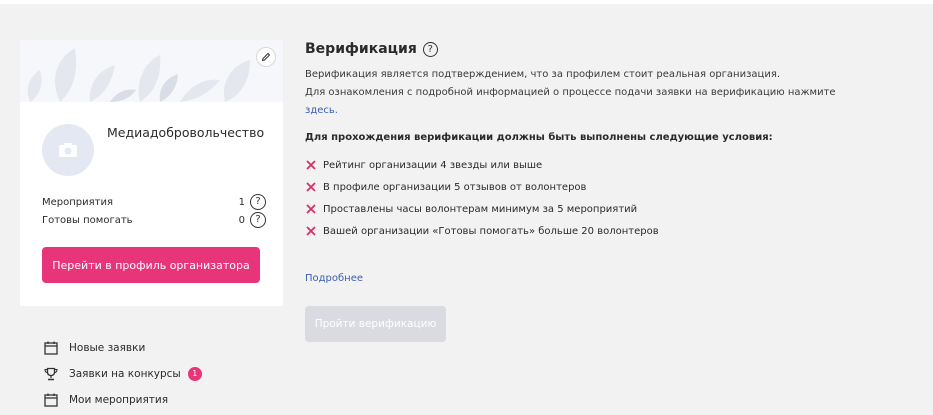 This screenshot has width=933, height=415. I want to click on page-title: Верификация, so click(361, 49).